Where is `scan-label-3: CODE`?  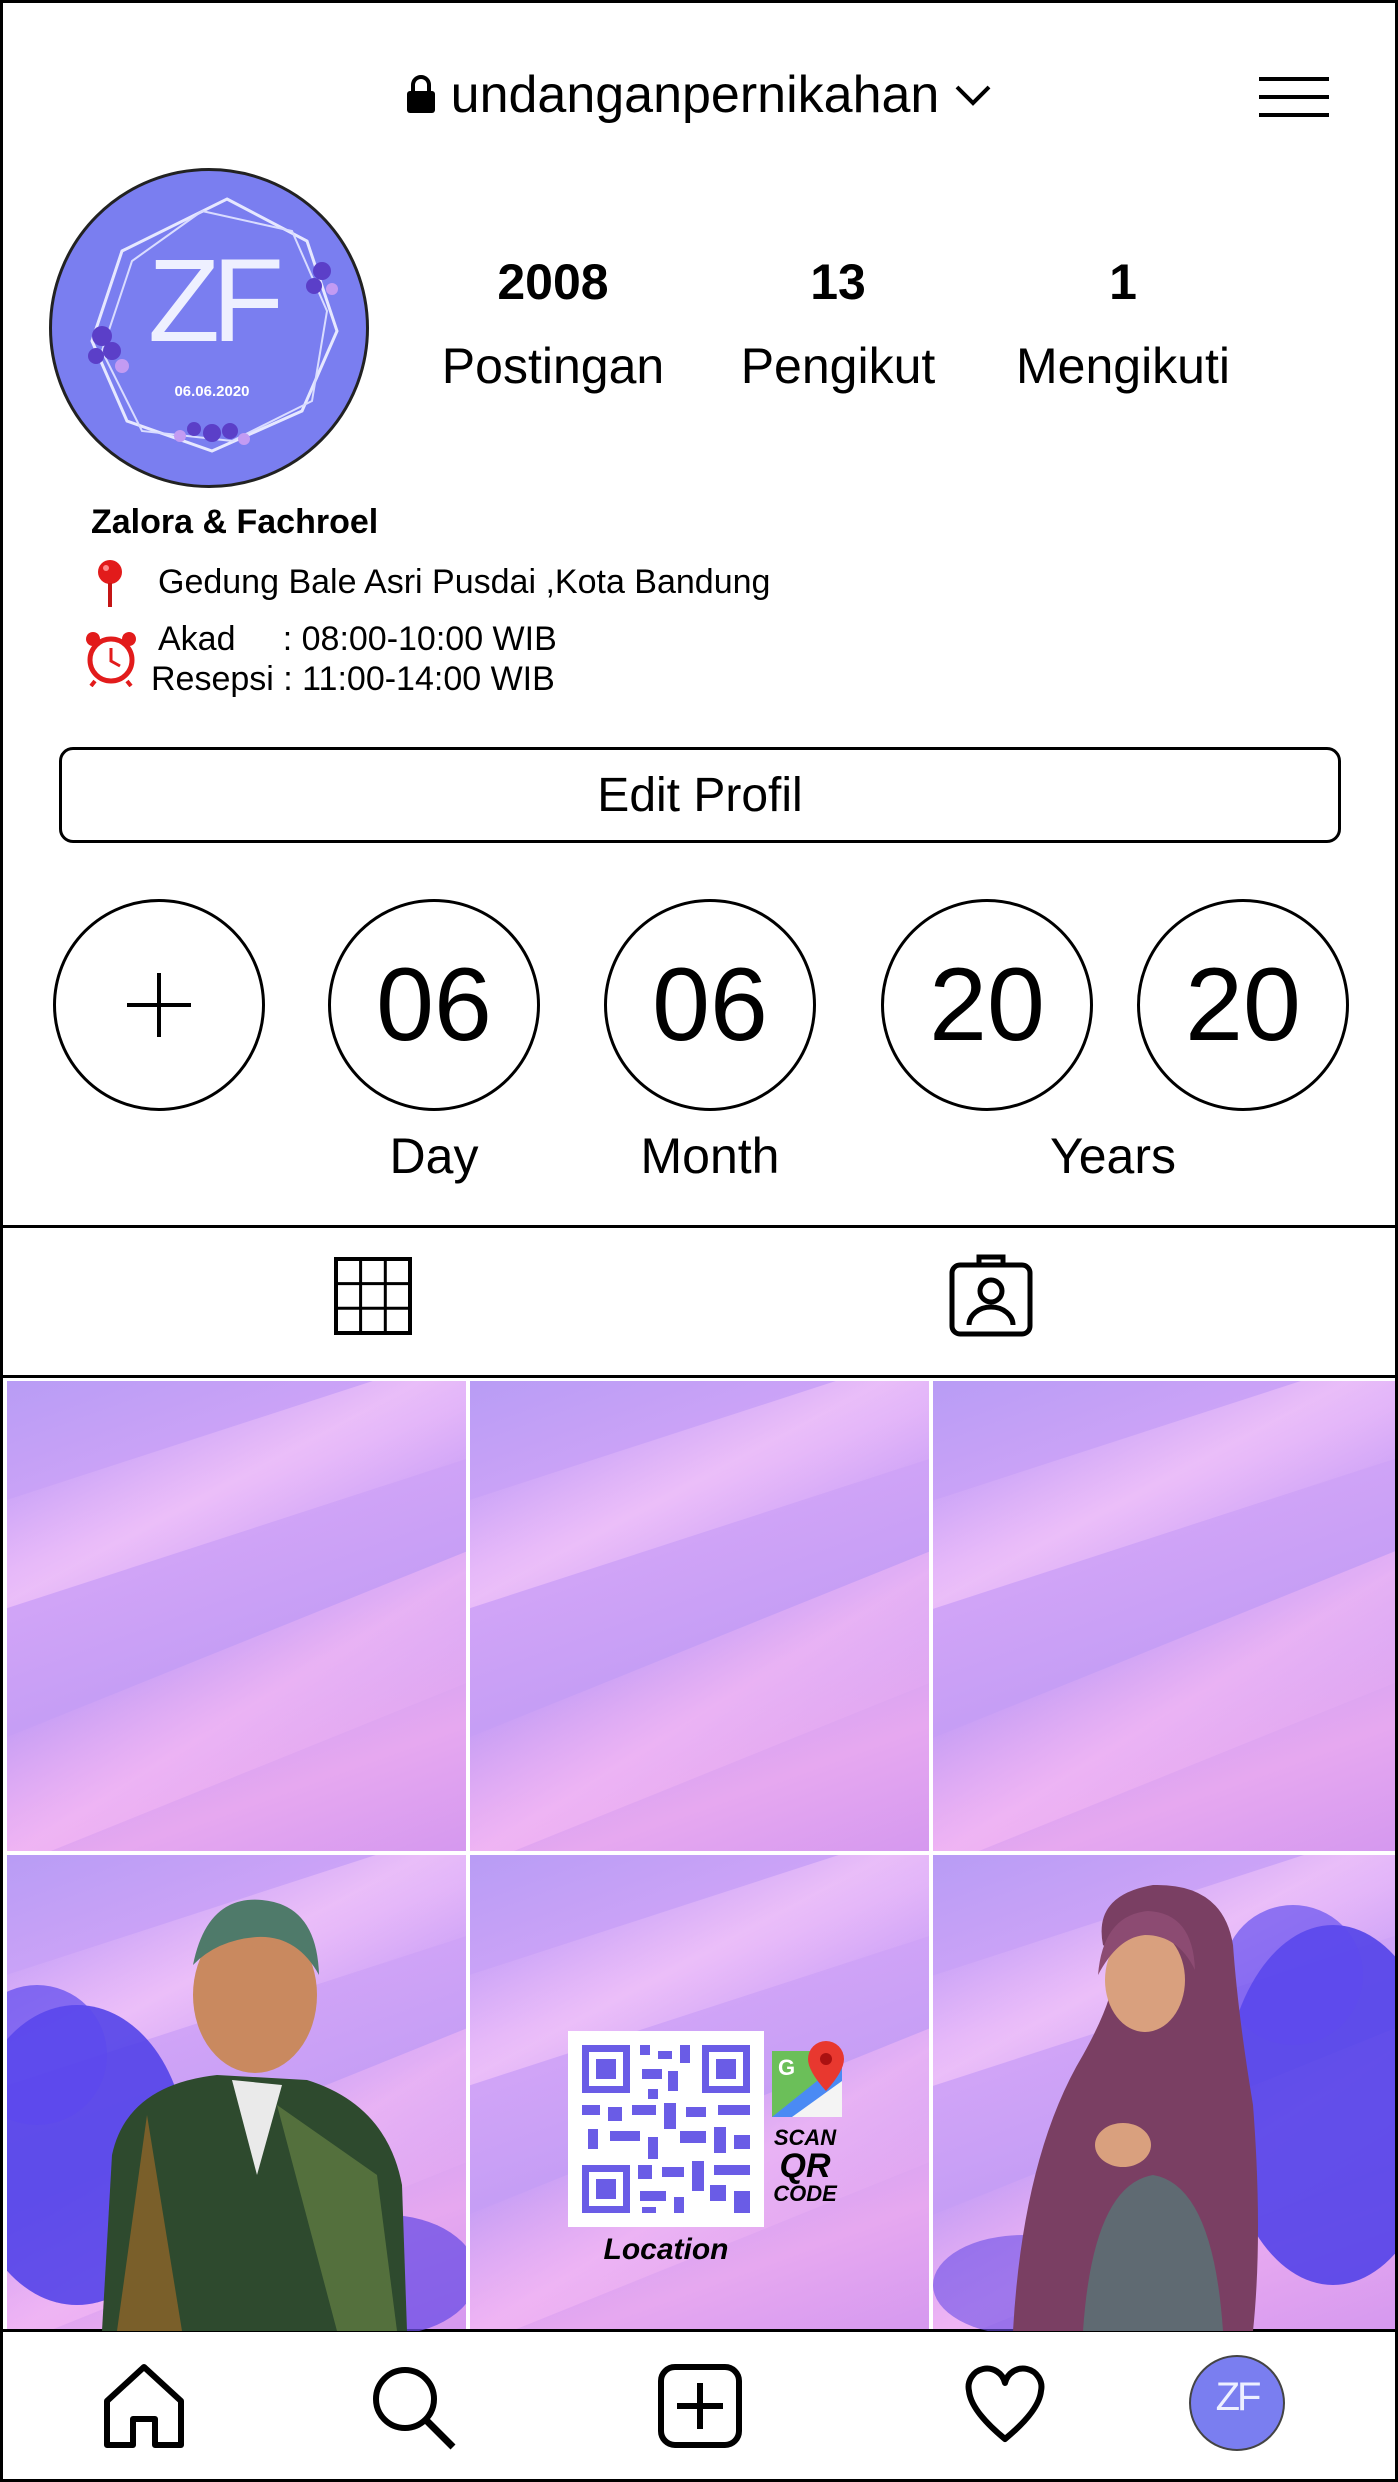
scan-label-3: CODE is located at coordinates (805, 2193).